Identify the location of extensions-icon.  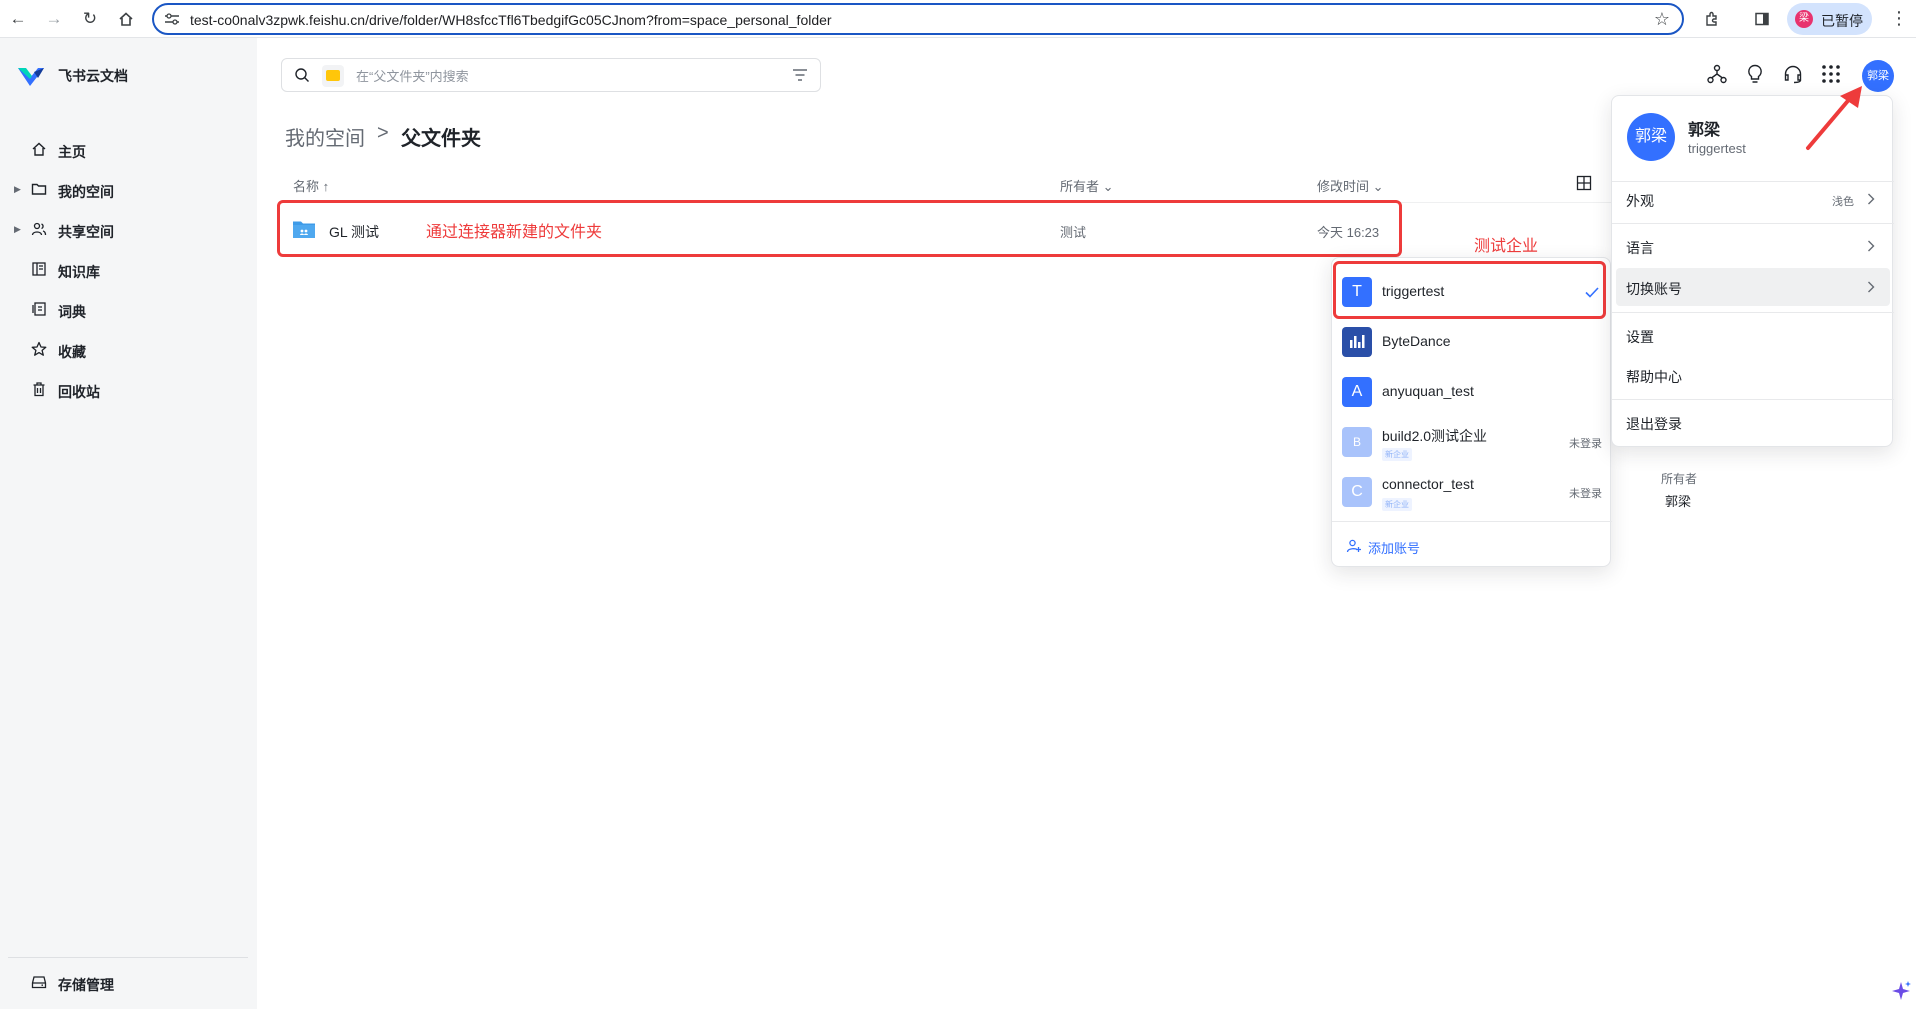
(1712, 19).